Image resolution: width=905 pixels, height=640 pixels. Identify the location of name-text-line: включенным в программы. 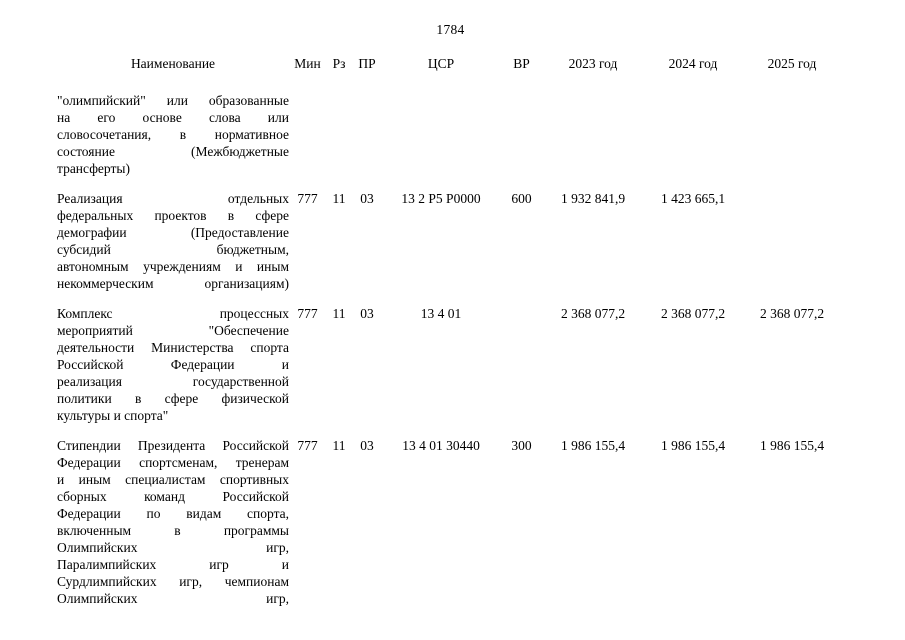
(173, 530).